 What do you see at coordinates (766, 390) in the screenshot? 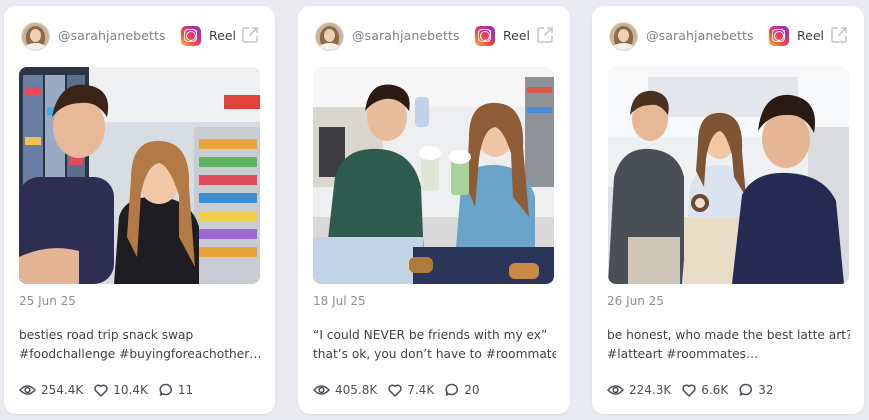
I see `comments-count: 32` at bounding box center [766, 390].